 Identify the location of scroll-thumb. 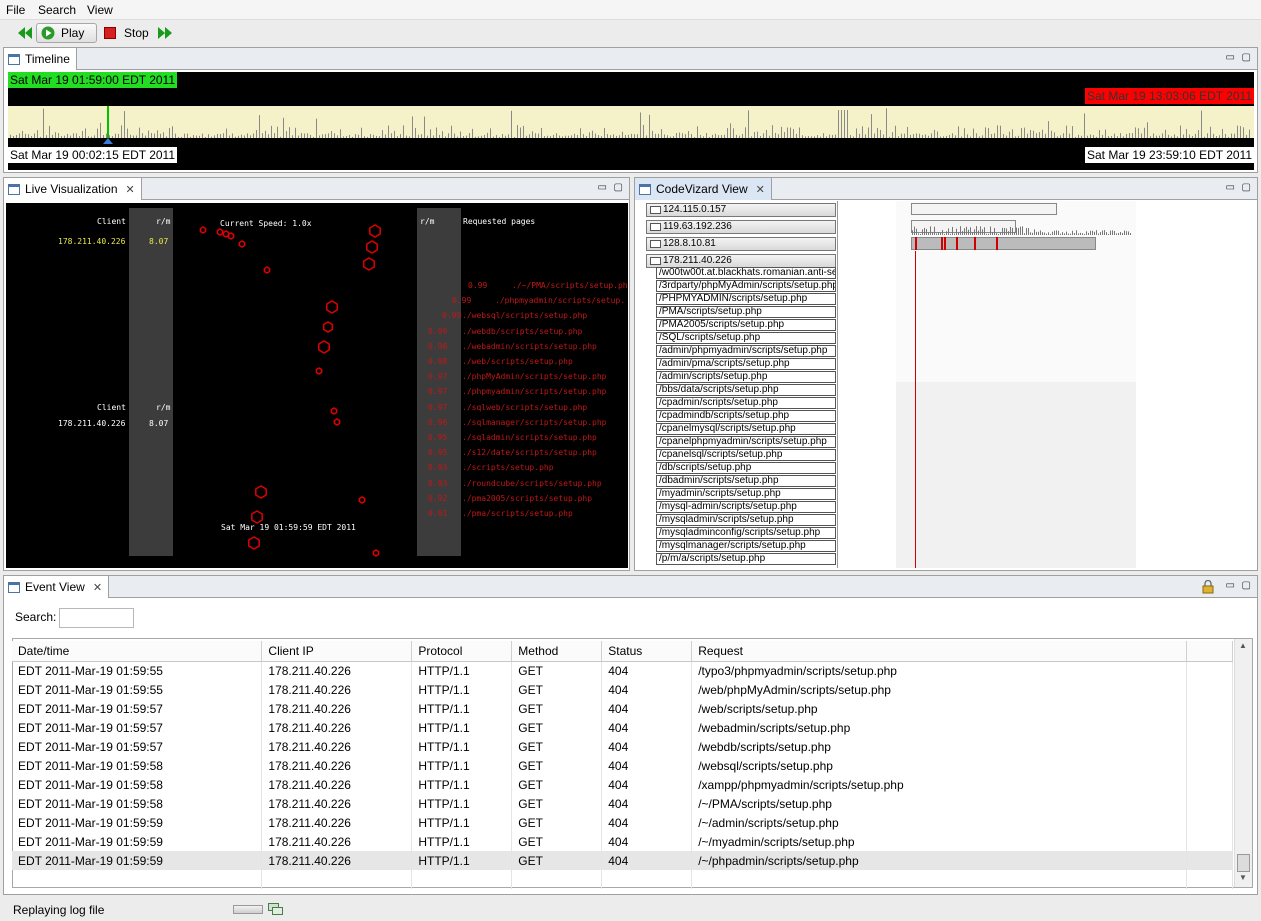
(1243, 863).